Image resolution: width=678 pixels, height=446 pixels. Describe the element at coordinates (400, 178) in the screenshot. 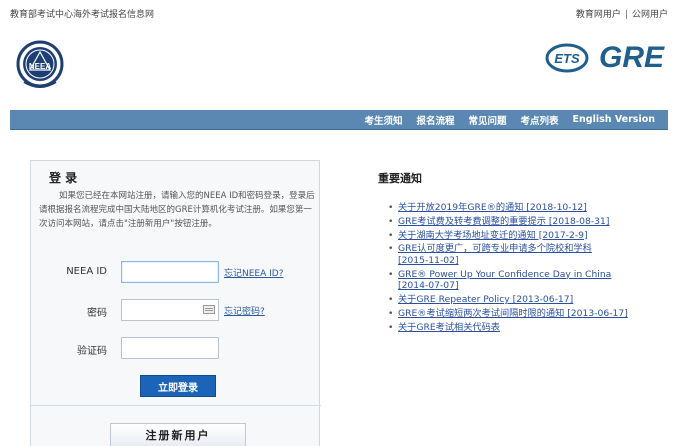

I see `notices-title: 重要通知` at that location.